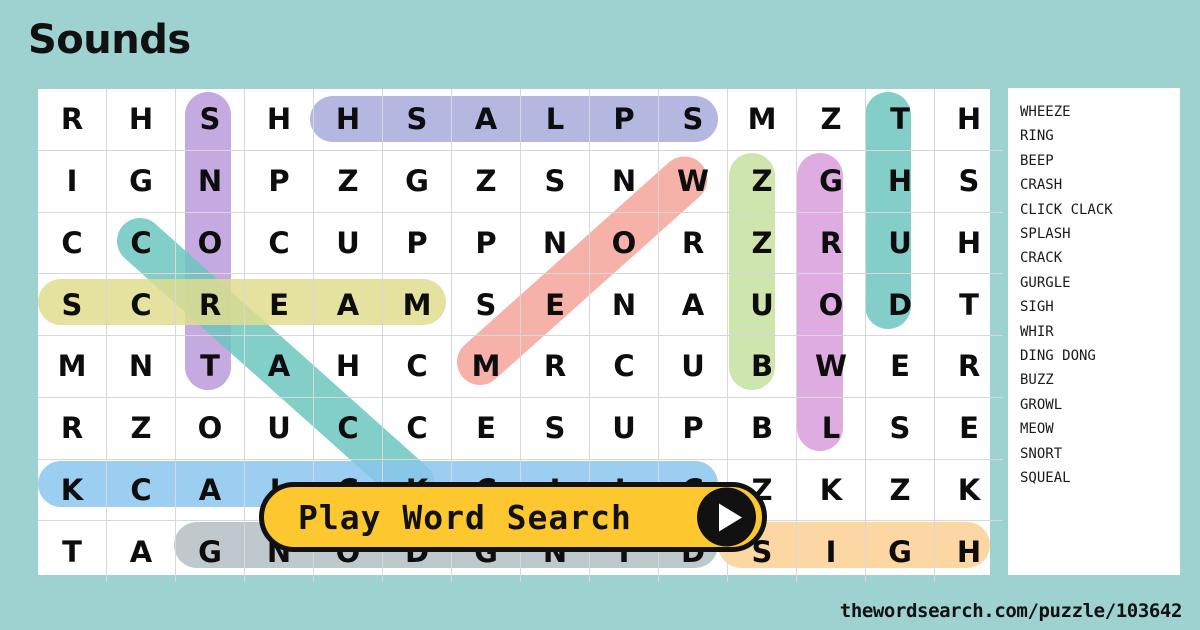 The width and height of the screenshot is (1200, 630). I want to click on play-word-search-button: Play Word Search, so click(513, 517).